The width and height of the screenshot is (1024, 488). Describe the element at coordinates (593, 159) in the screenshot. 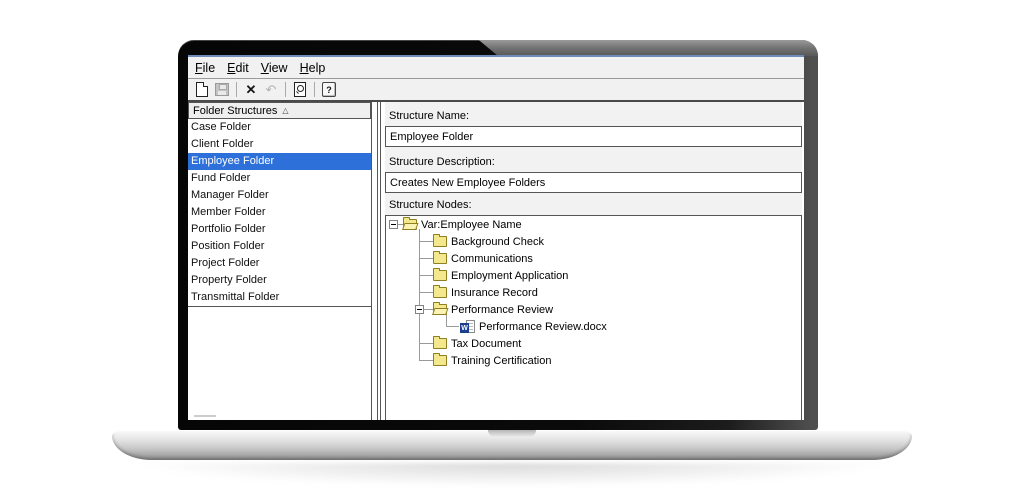

I see `structure-description-label: Structure Description:` at that location.